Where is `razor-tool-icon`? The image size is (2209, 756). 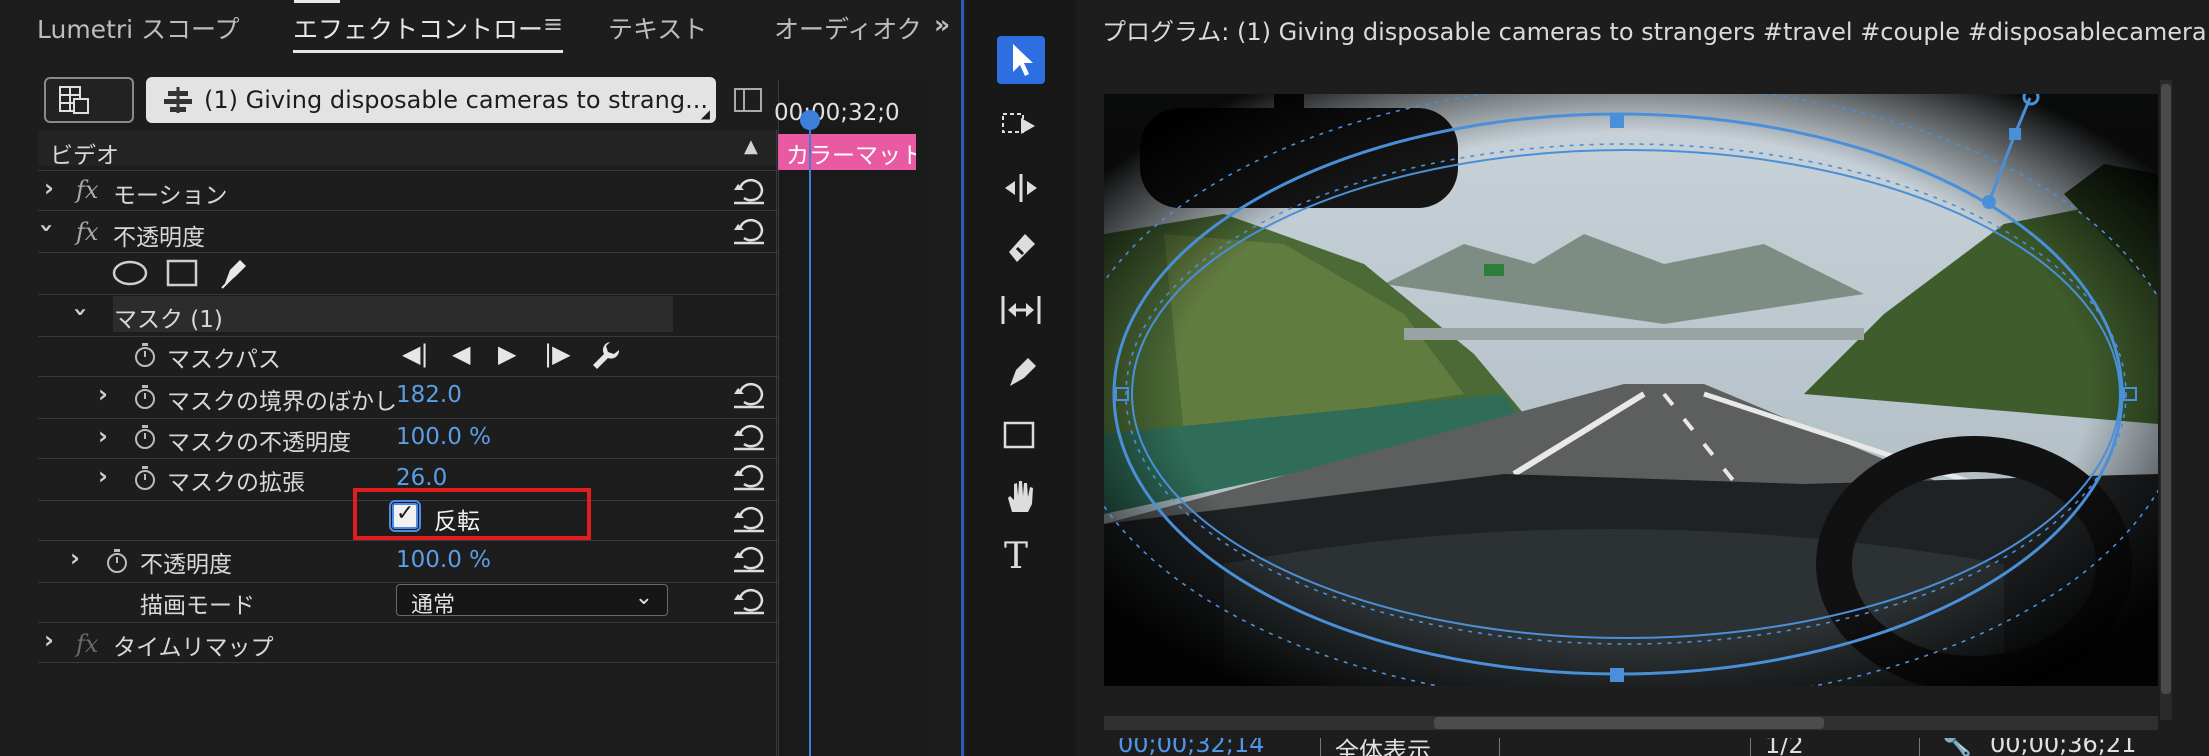
razor-tool-icon is located at coordinates (1021, 248).